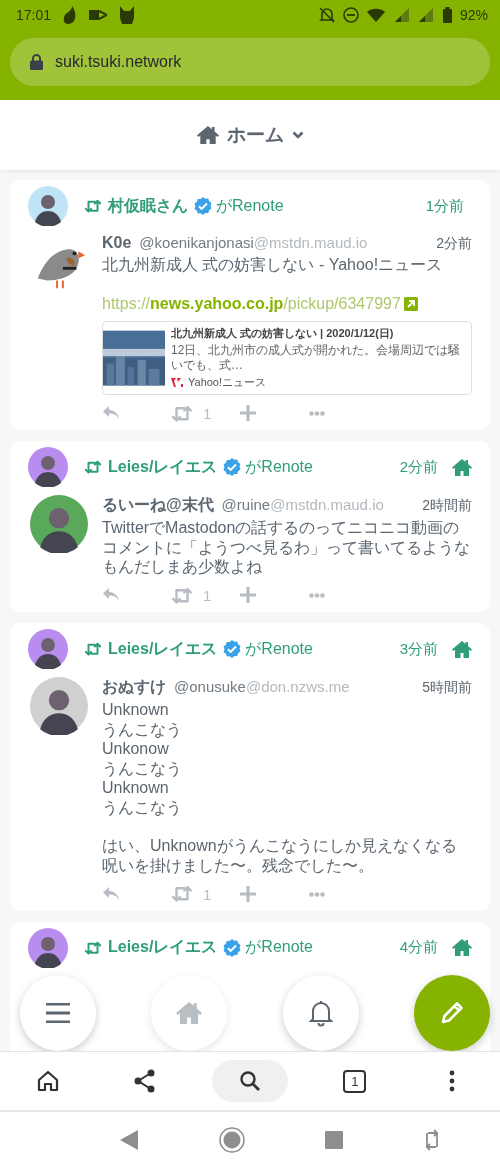  I want to click on renote-time: 2分前, so click(418, 467).